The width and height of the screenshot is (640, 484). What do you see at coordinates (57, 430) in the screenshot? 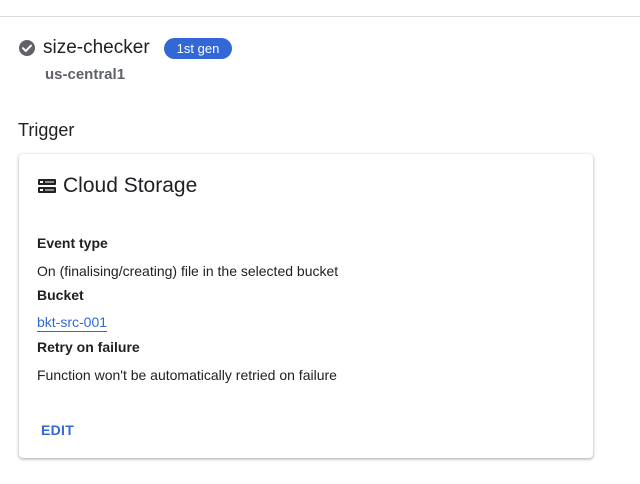
I see `edit-button: EDIT` at bounding box center [57, 430].